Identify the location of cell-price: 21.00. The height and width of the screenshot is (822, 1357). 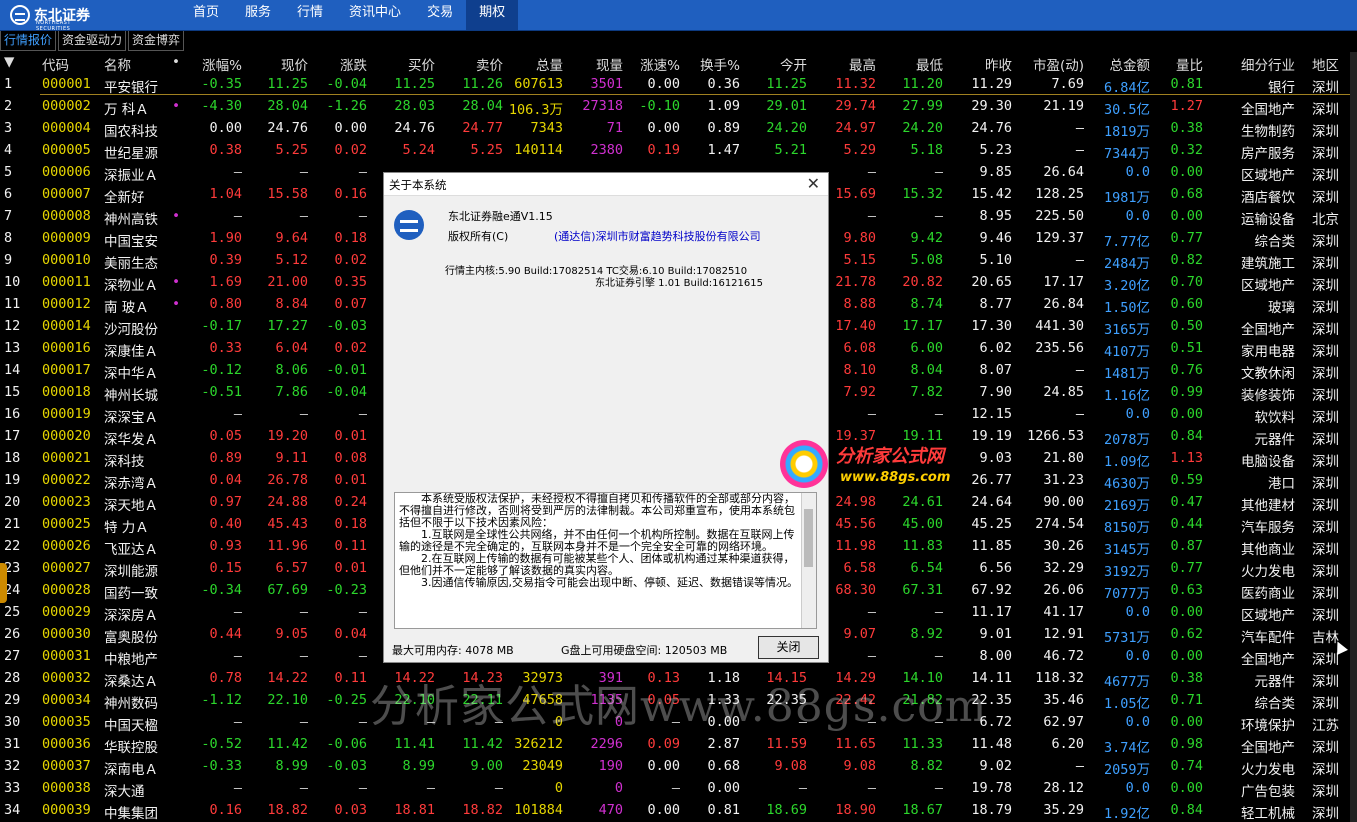
(287, 282).